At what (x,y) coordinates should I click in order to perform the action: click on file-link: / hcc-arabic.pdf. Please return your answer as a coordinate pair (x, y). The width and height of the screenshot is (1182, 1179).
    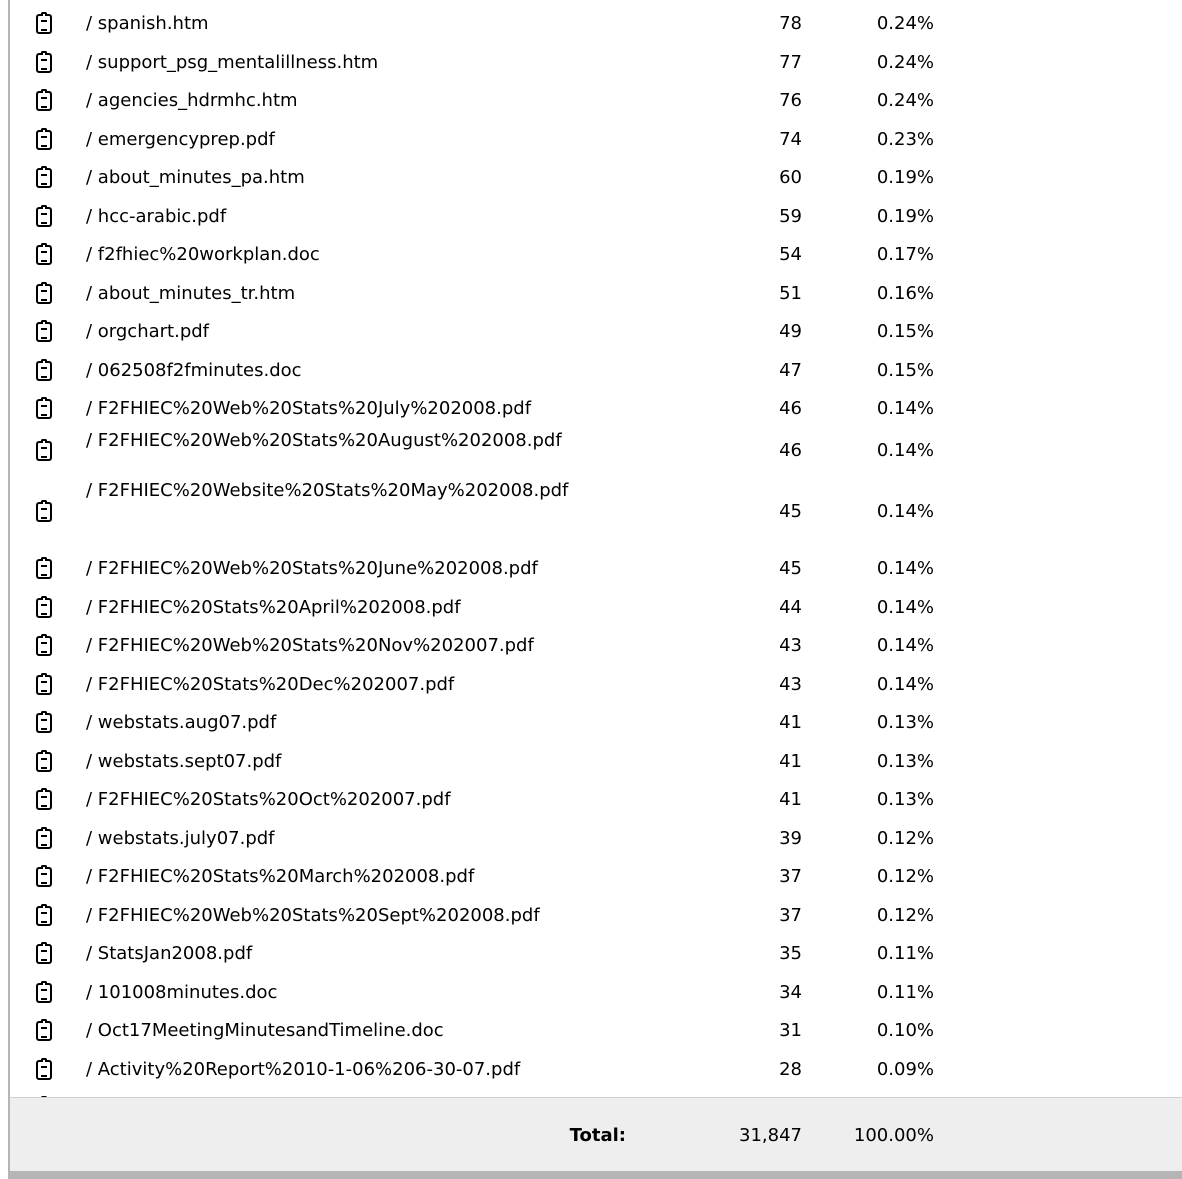
    Looking at the image, I should click on (356, 216).